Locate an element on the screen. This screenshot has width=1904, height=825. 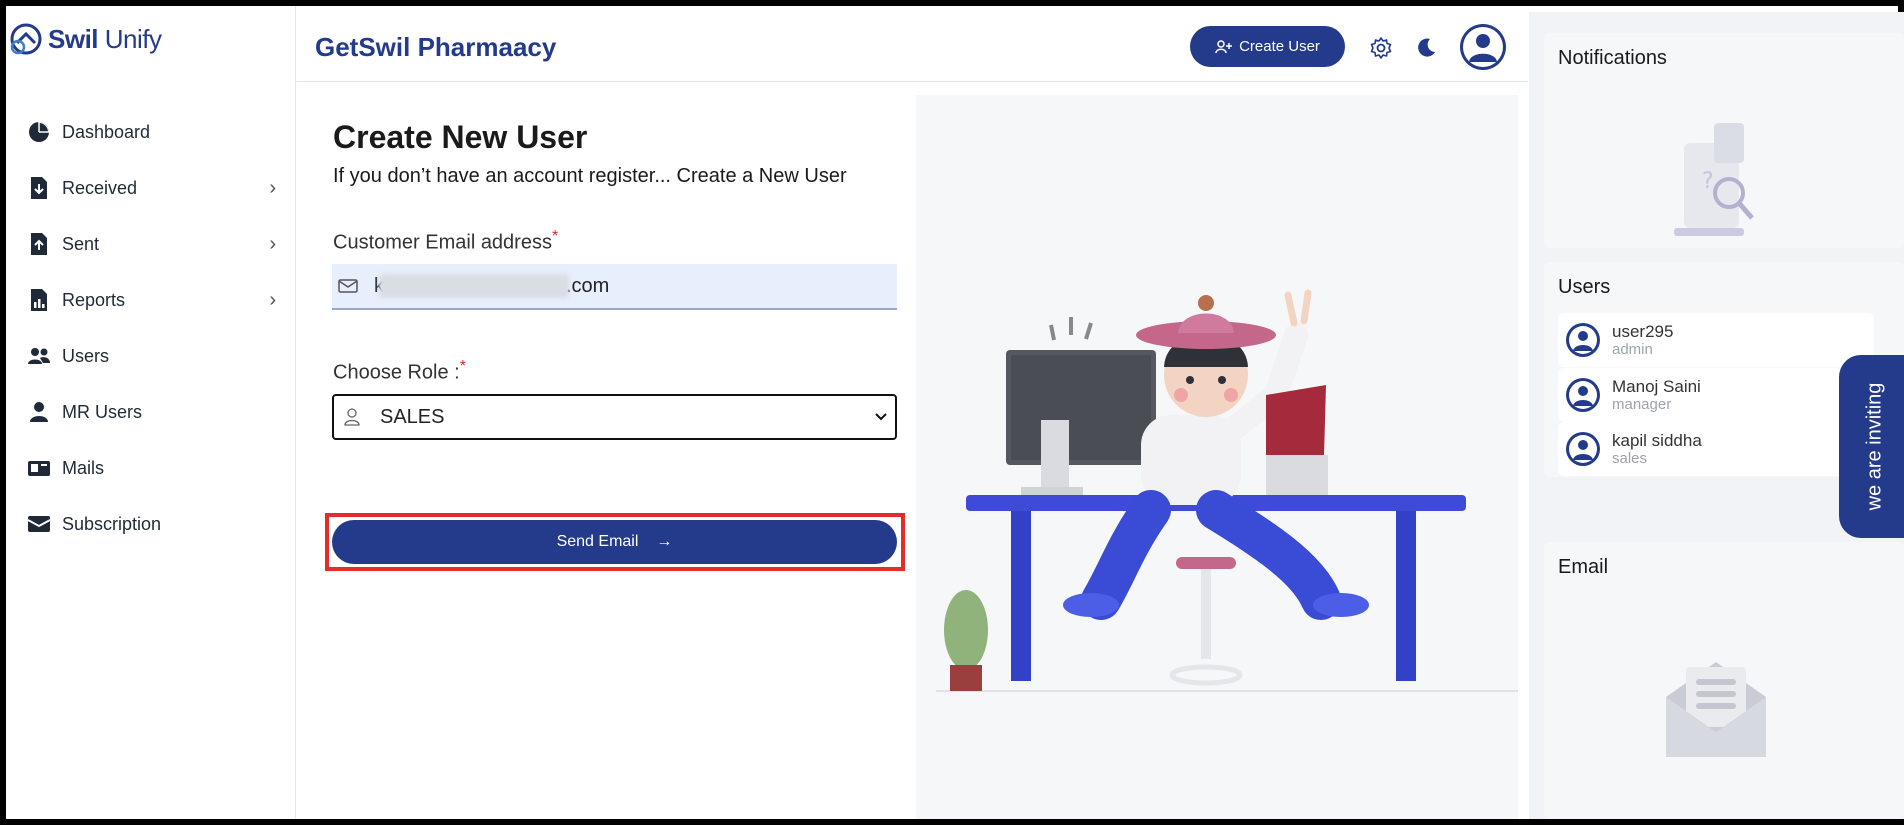
sidebar-item-label: Dashboard is located at coordinates (106, 131).